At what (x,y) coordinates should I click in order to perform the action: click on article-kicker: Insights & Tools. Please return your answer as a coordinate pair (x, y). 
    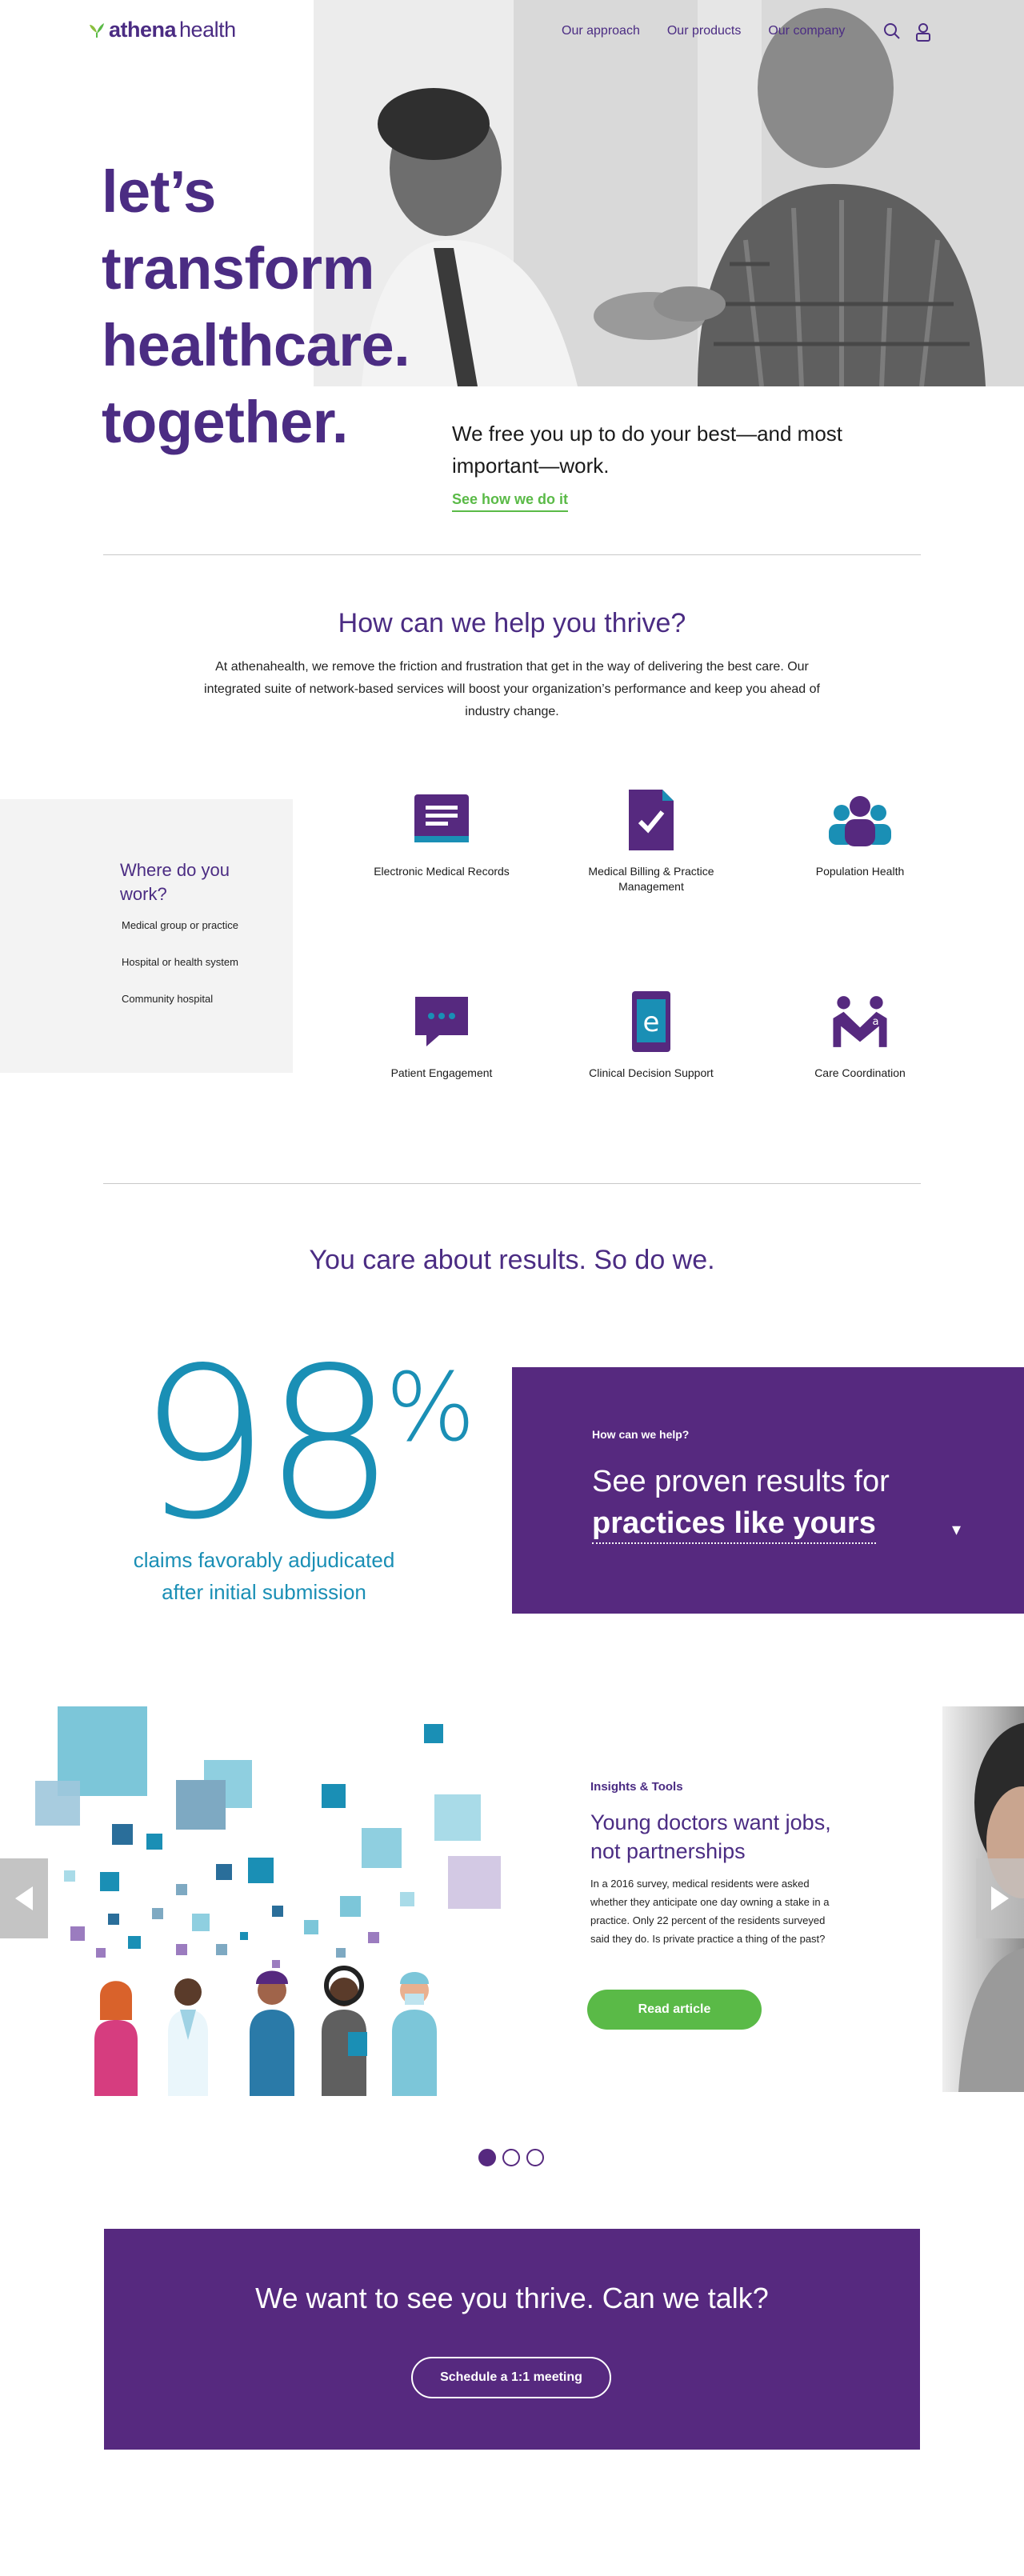
    Looking at the image, I should click on (636, 1787).